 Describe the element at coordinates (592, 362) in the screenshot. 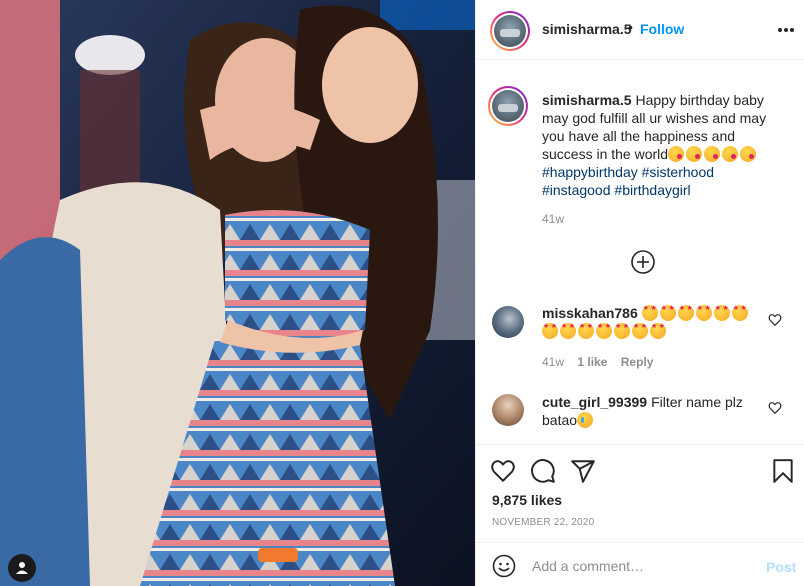

I see `comment-likes: 1 like` at that location.